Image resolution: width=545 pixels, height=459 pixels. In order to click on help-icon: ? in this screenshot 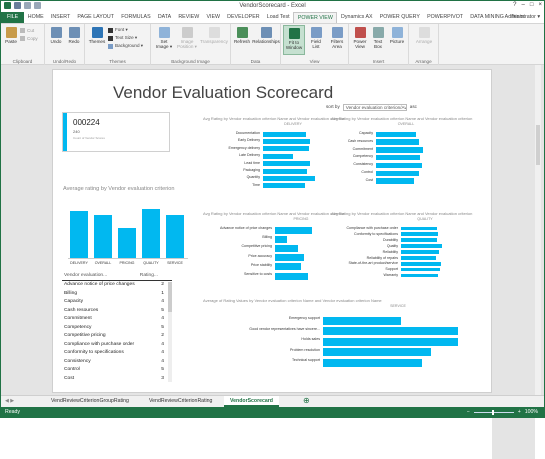, I will do `click(514, 5)`.